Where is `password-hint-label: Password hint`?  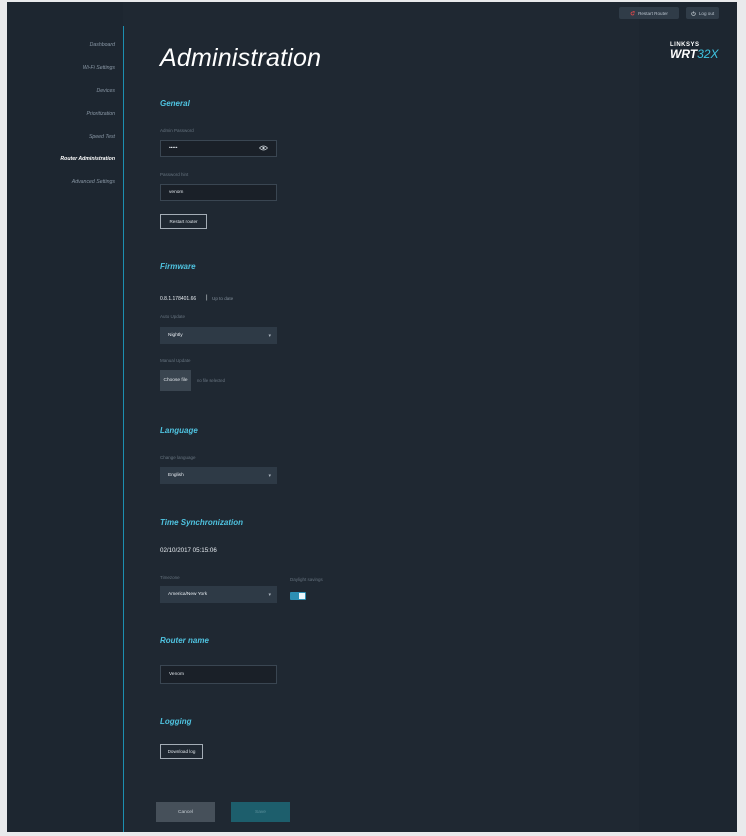 password-hint-label: Password hint is located at coordinates (174, 174).